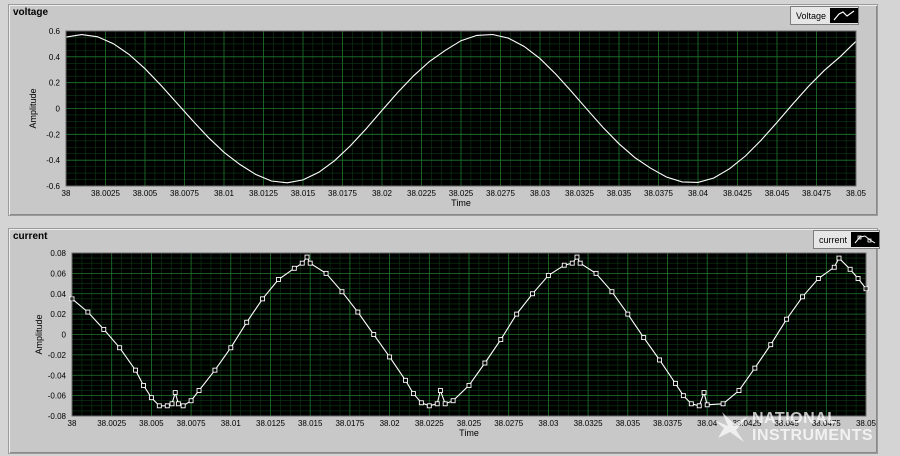 The image size is (900, 456). I want to click on current-x-tick-label: 38.03, so click(548, 423).